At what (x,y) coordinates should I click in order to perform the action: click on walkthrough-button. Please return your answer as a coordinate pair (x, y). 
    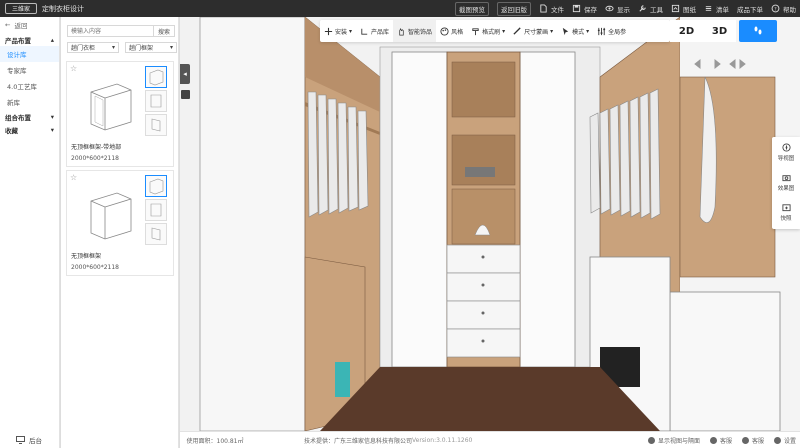
    Looking at the image, I should click on (758, 31).